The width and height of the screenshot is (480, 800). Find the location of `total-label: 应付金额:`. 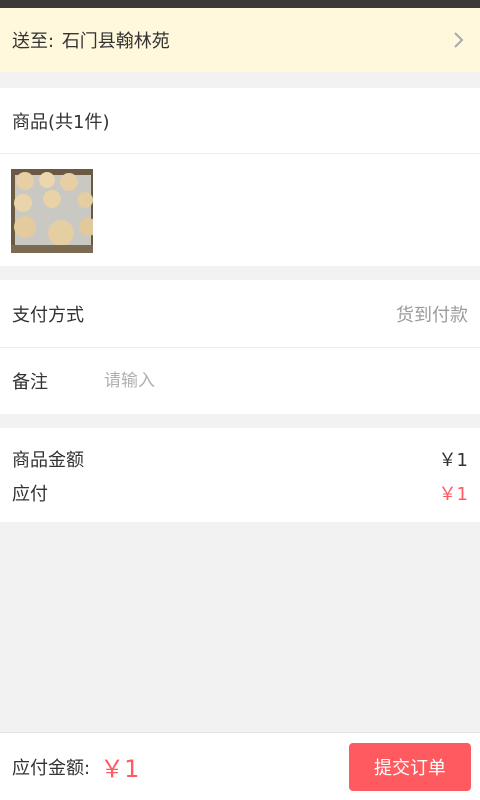

total-label: 应付金额: is located at coordinates (51, 768).